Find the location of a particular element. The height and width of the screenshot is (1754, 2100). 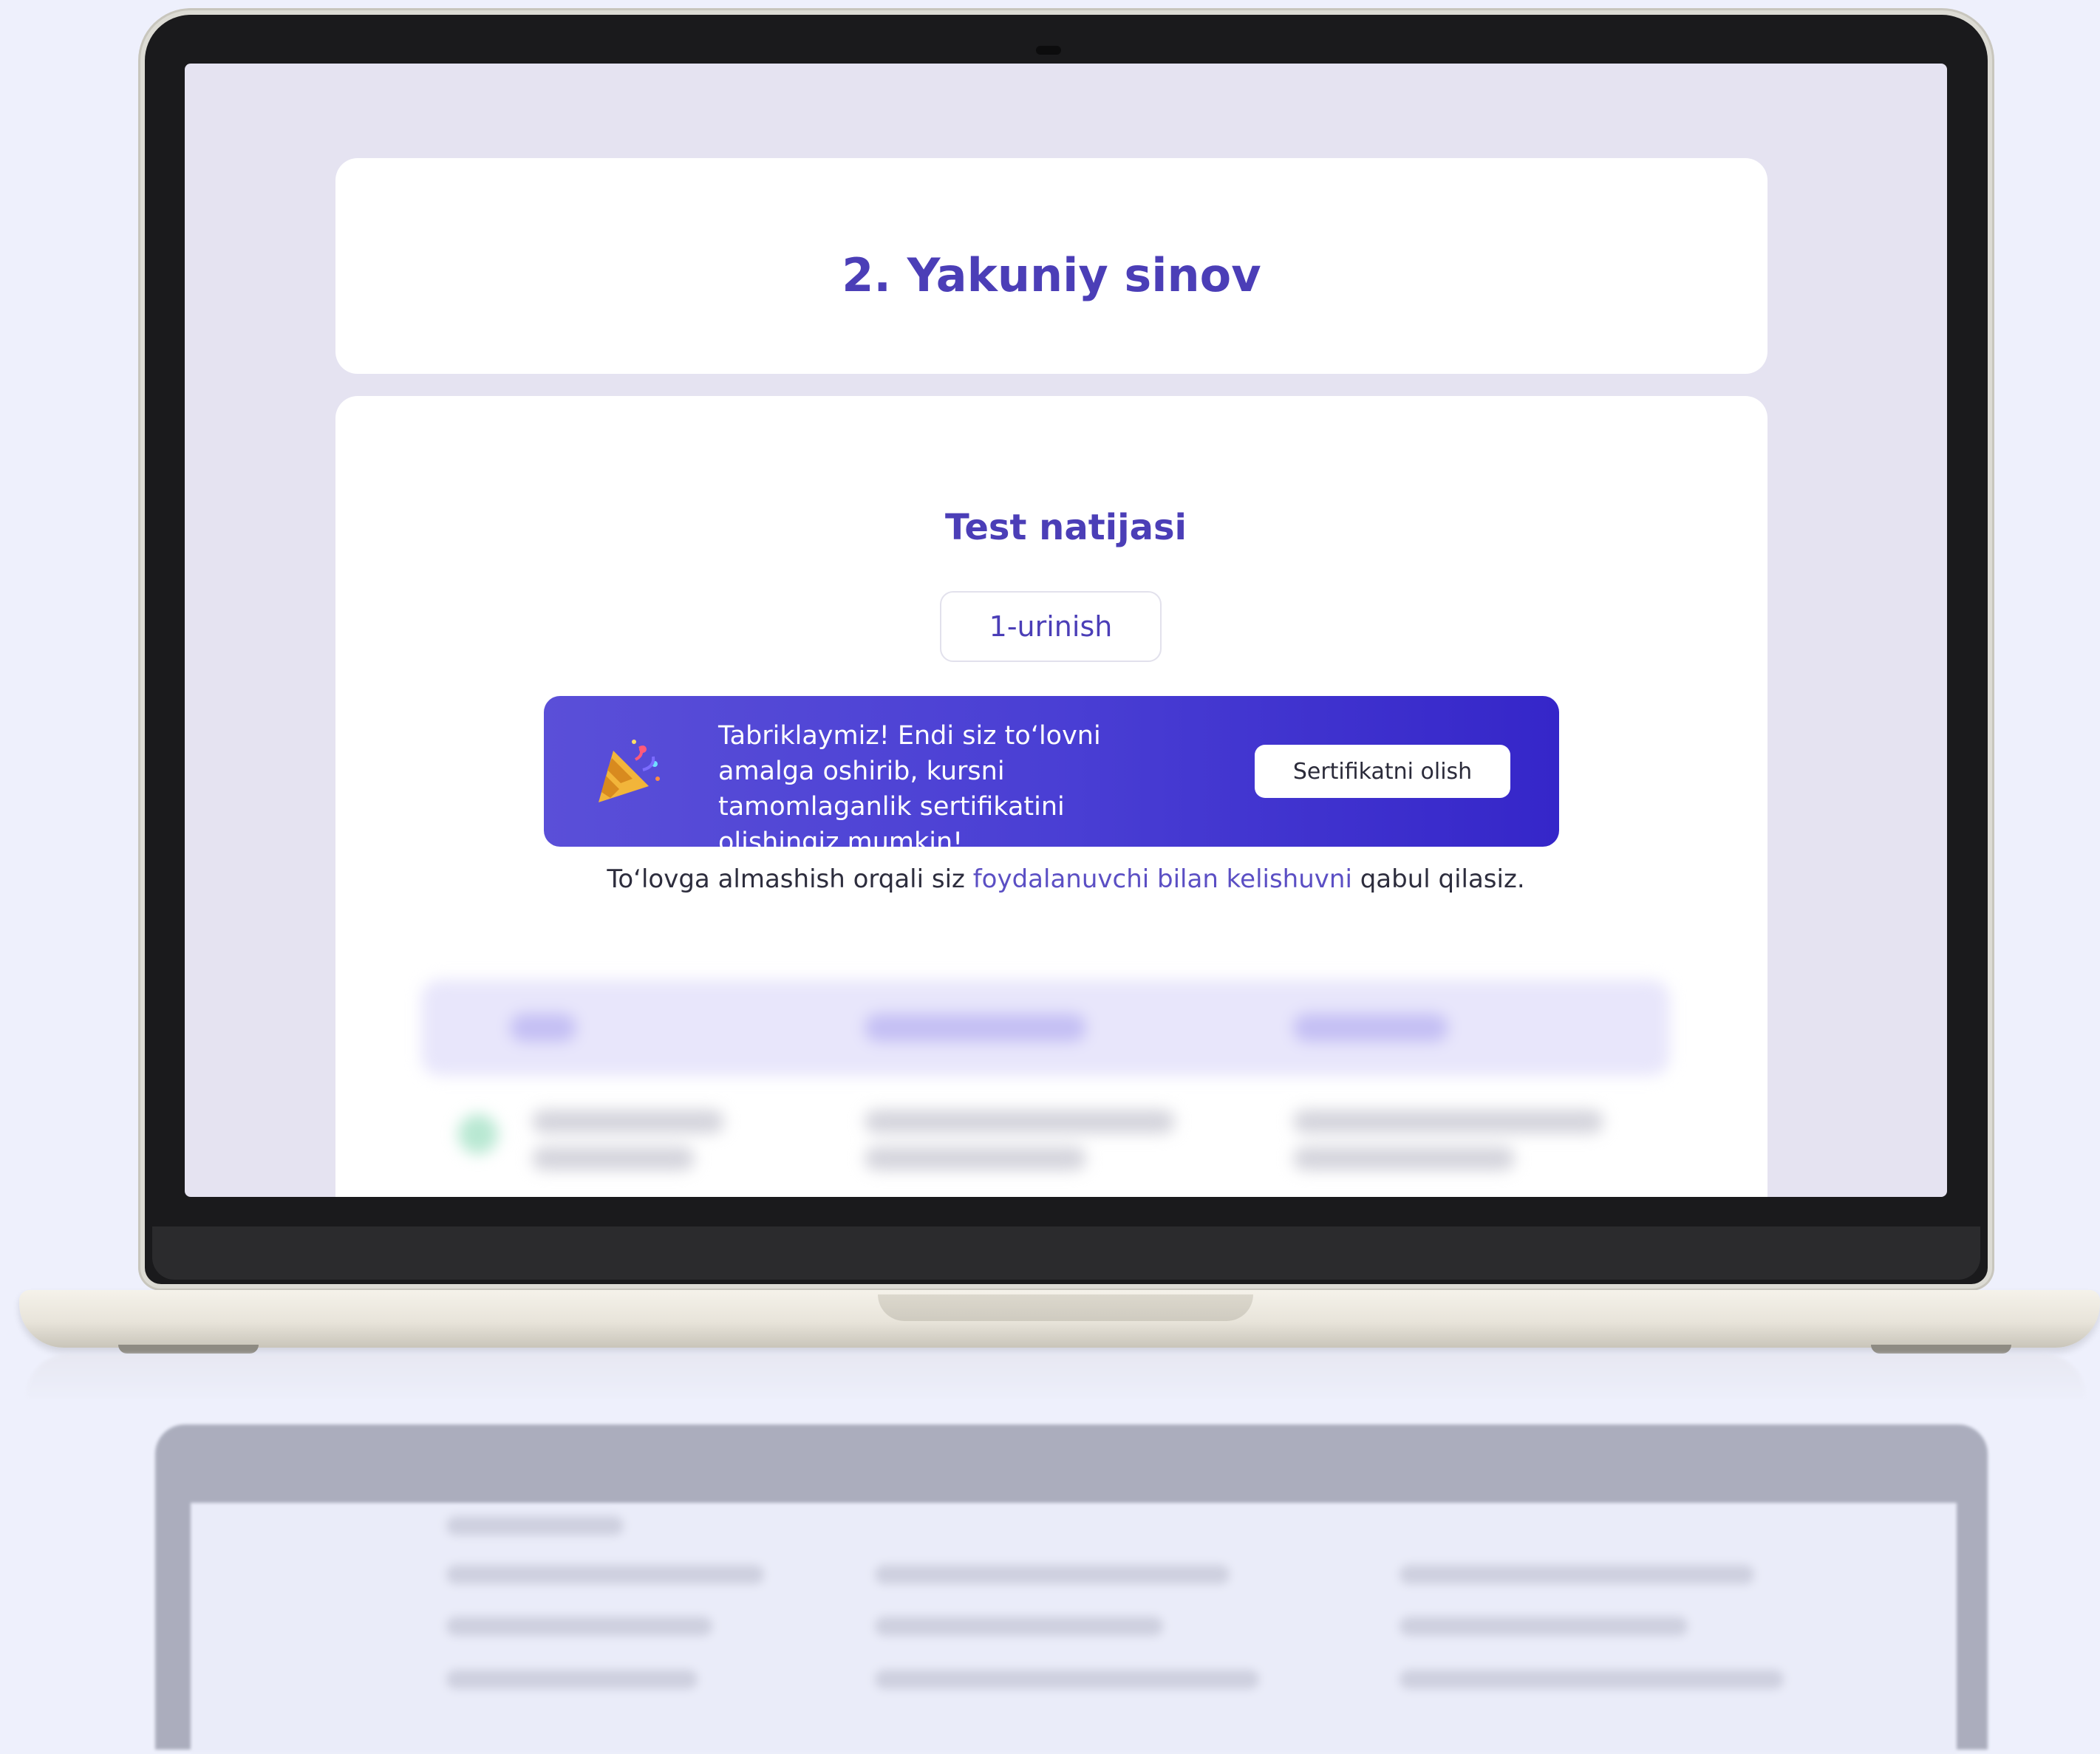

agreement-prefix: To‘lovga almashish orqali siz is located at coordinates (790, 879).